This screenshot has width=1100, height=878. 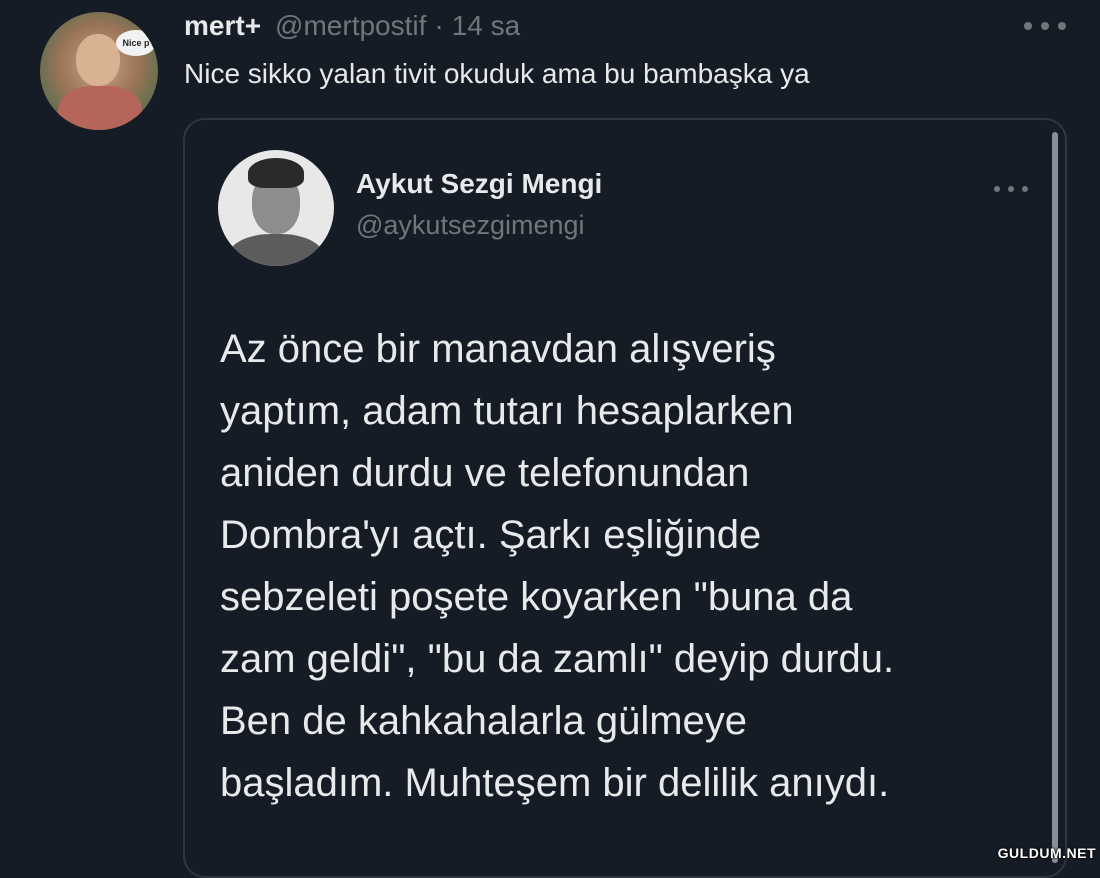 I want to click on quoted-text-line: sebzeleti poşete koyarken "buna da, so click(x=536, y=597).